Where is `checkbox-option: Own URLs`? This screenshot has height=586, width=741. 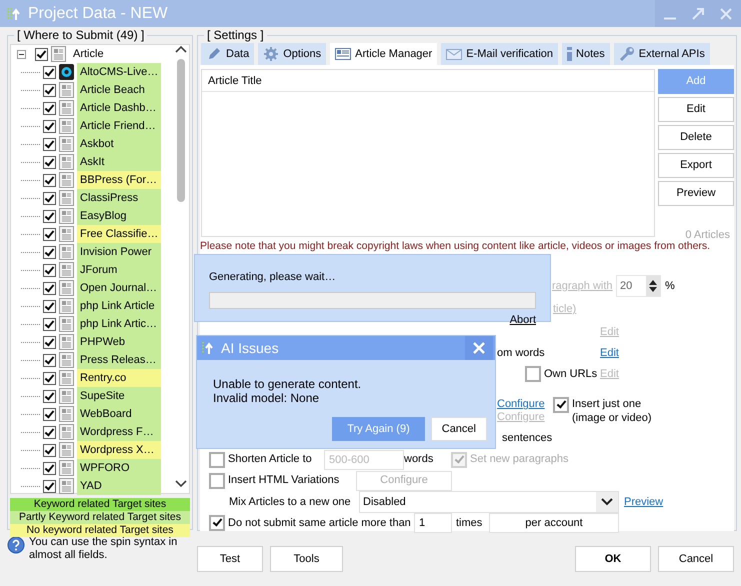 checkbox-option: Own URLs is located at coordinates (561, 374).